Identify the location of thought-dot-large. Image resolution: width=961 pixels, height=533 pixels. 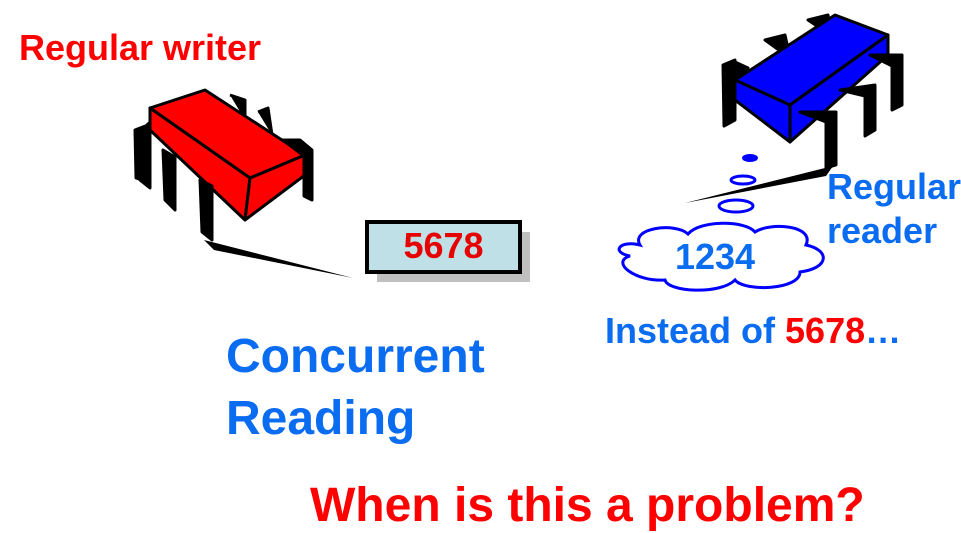
(736, 206).